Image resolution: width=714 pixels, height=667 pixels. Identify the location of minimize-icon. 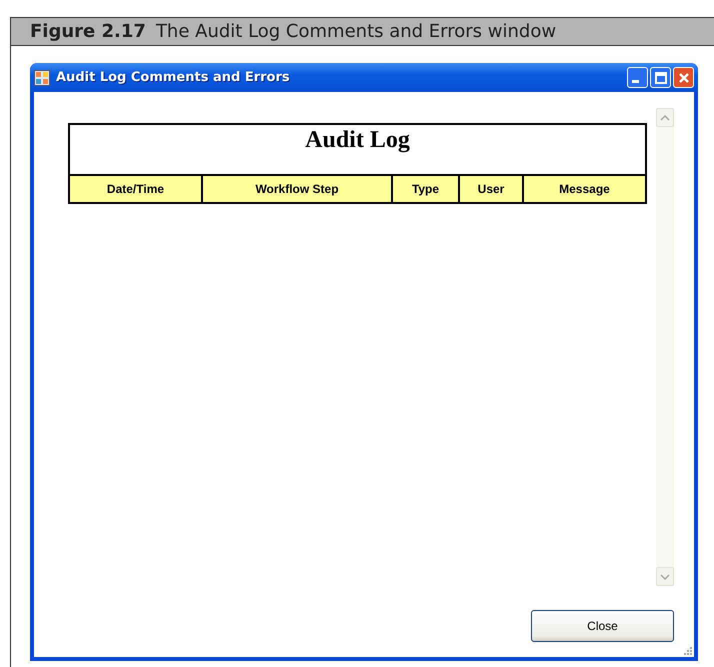
(635, 81).